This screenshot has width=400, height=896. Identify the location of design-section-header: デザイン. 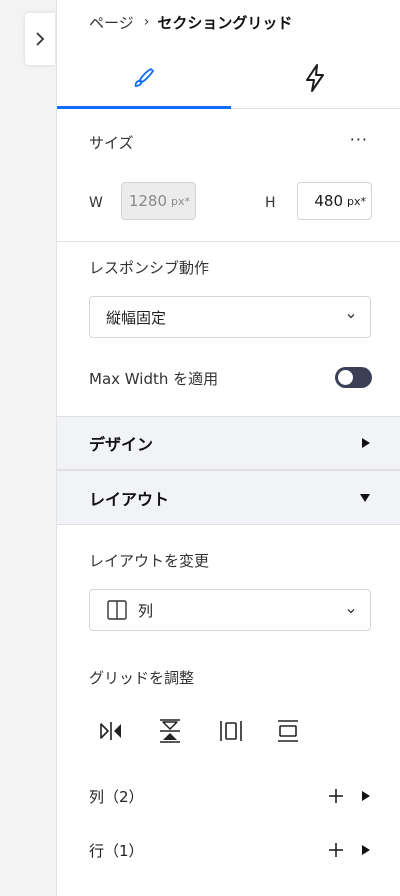
(228, 443).